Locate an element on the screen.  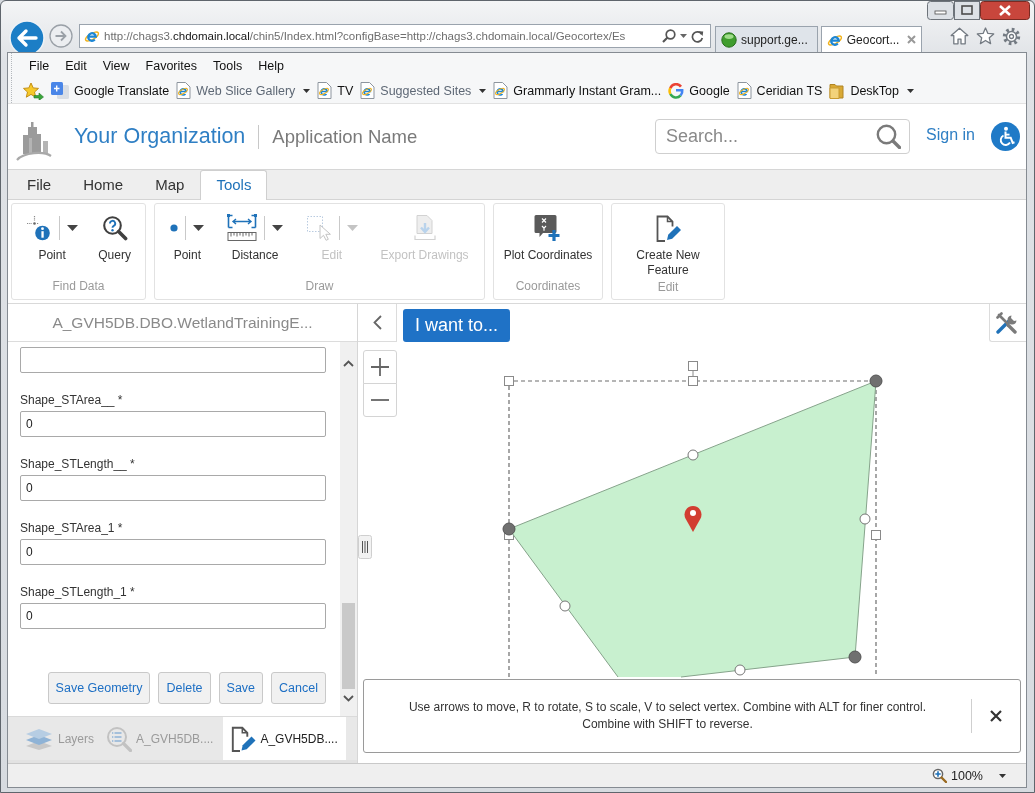
group-title: Draw is located at coordinates (319, 286).